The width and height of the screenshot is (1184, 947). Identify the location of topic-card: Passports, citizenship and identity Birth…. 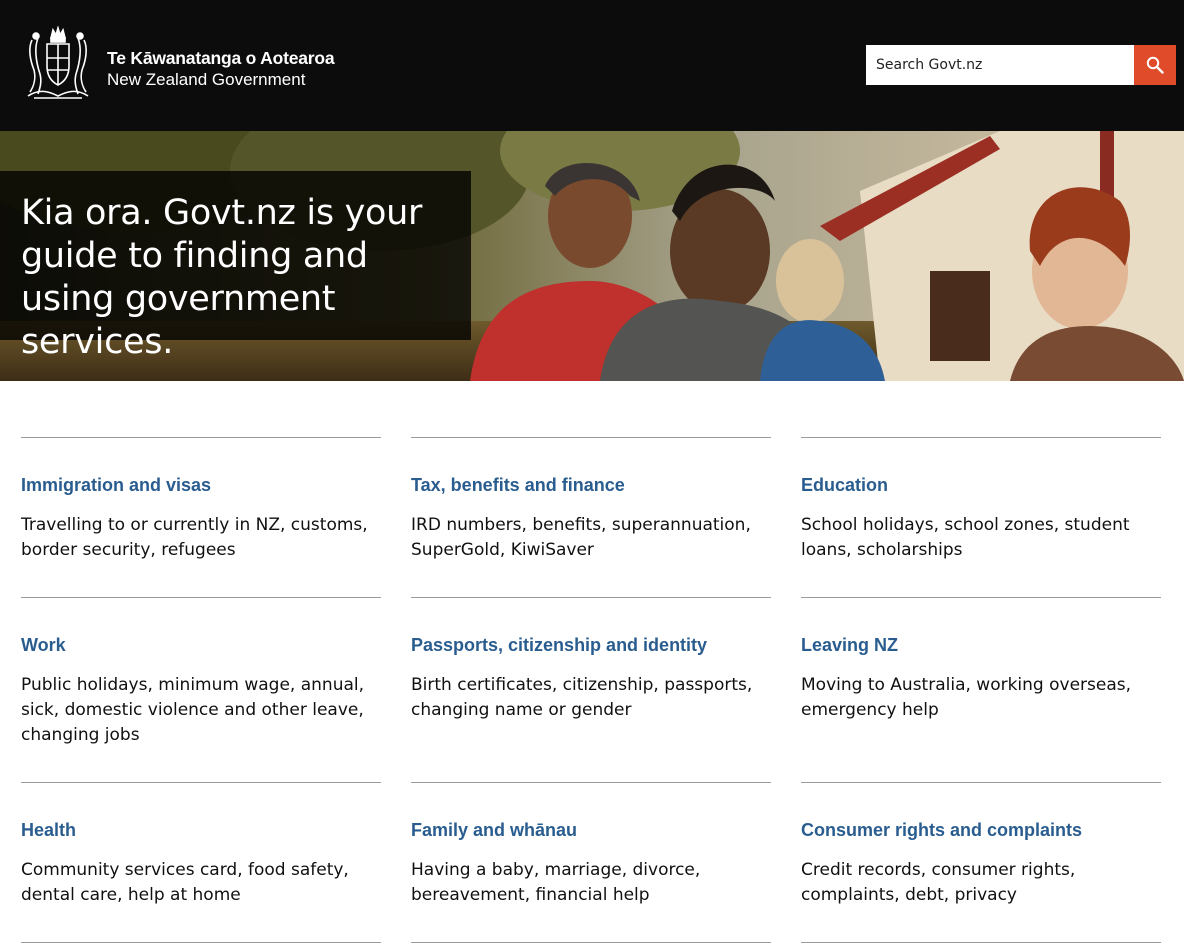
(591, 660).